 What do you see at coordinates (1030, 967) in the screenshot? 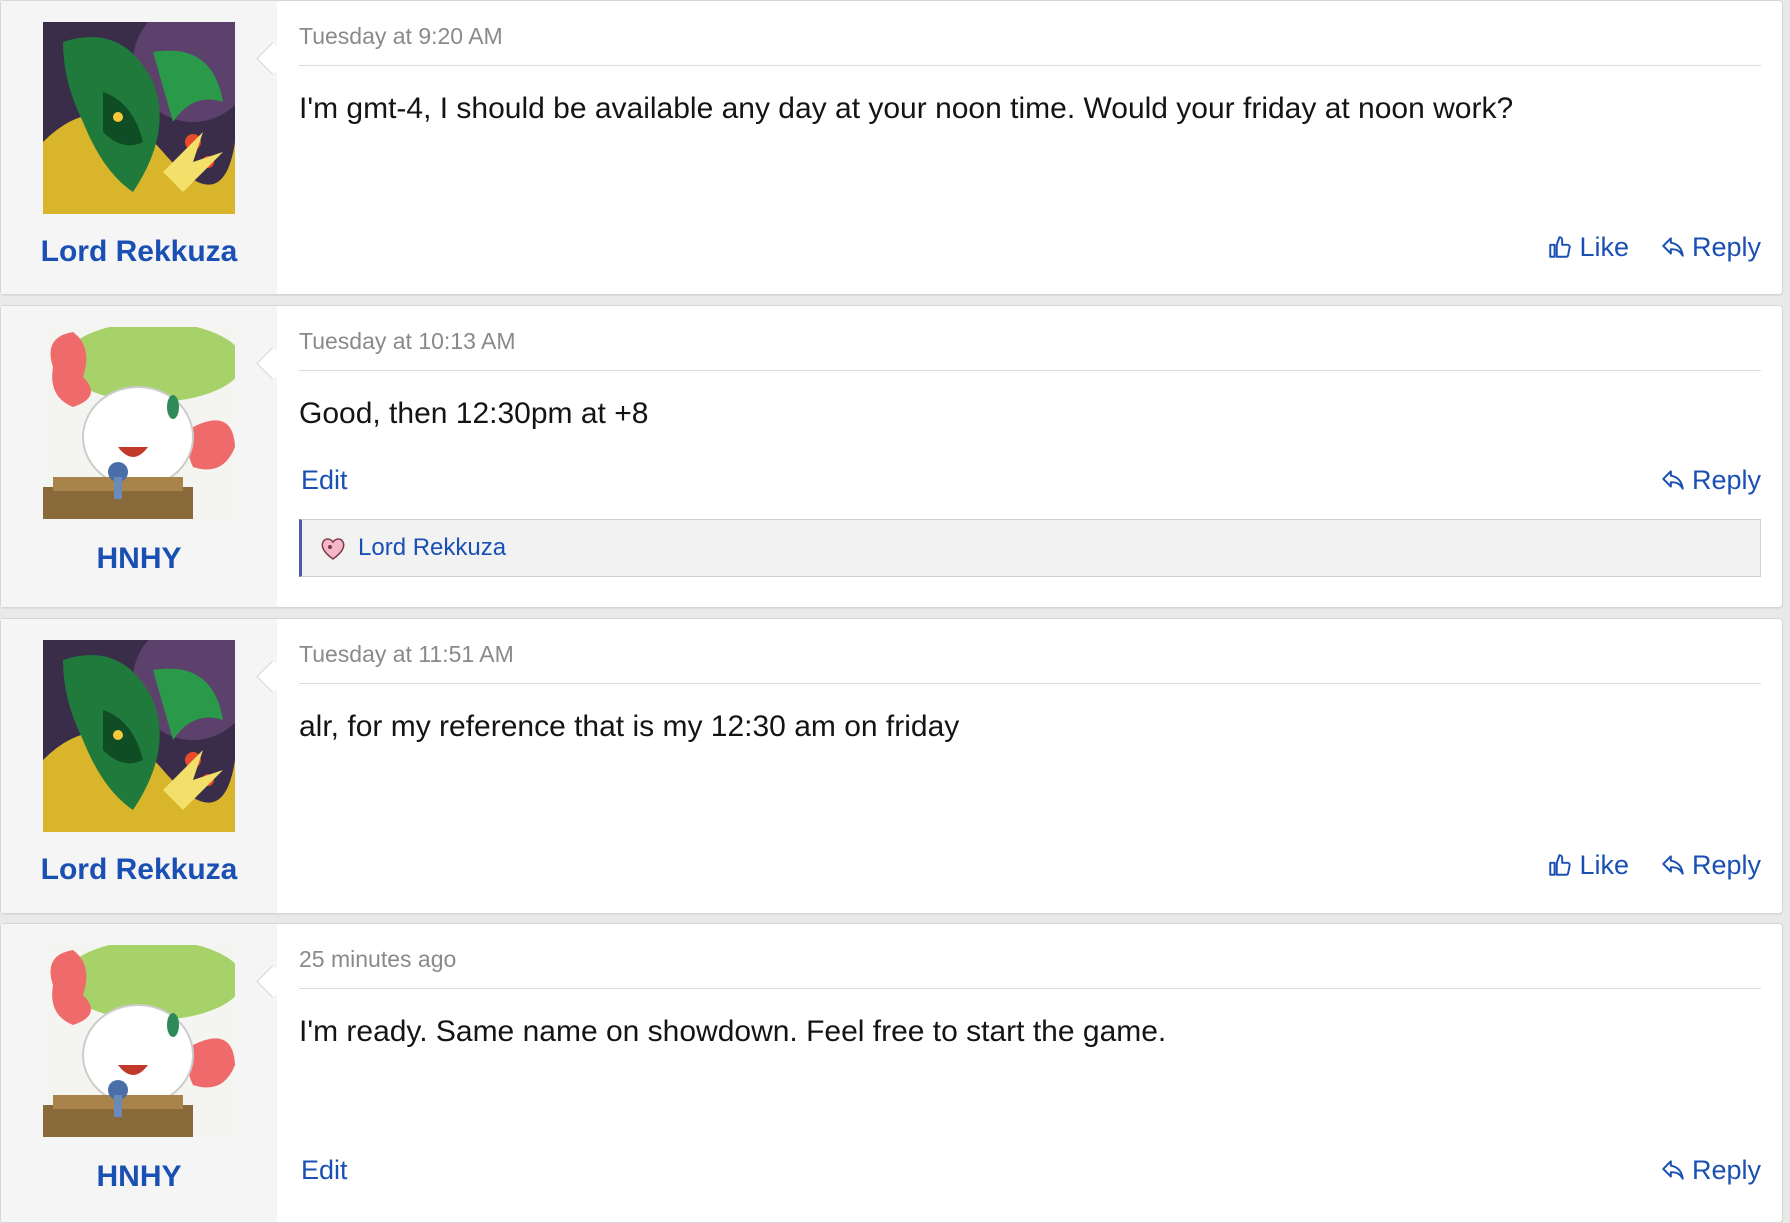
I see `post-timestamp: 25 minutes ago` at bounding box center [1030, 967].